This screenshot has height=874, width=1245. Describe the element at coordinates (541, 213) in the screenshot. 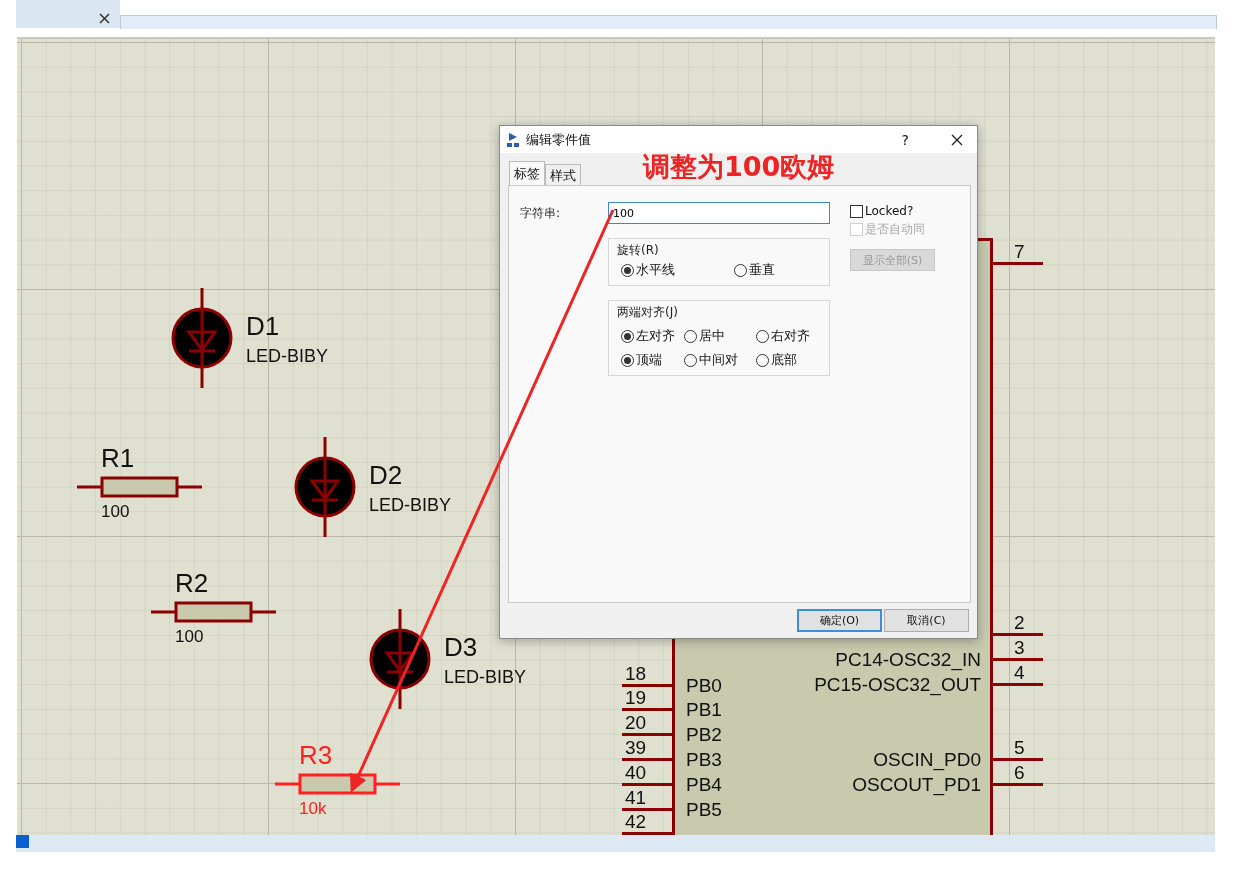

I see `field-label: 字符串:` at that location.